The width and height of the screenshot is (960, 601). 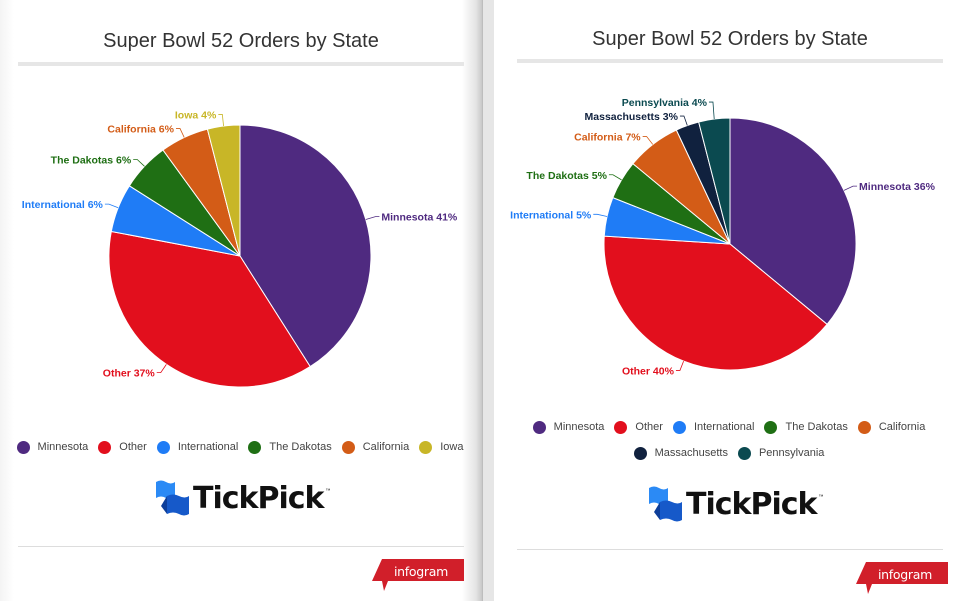 What do you see at coordinates (419, 218) in the screenshot?
I see `slice-label-minnesota: Minnesota 41%` at bounding box center [419, 218].